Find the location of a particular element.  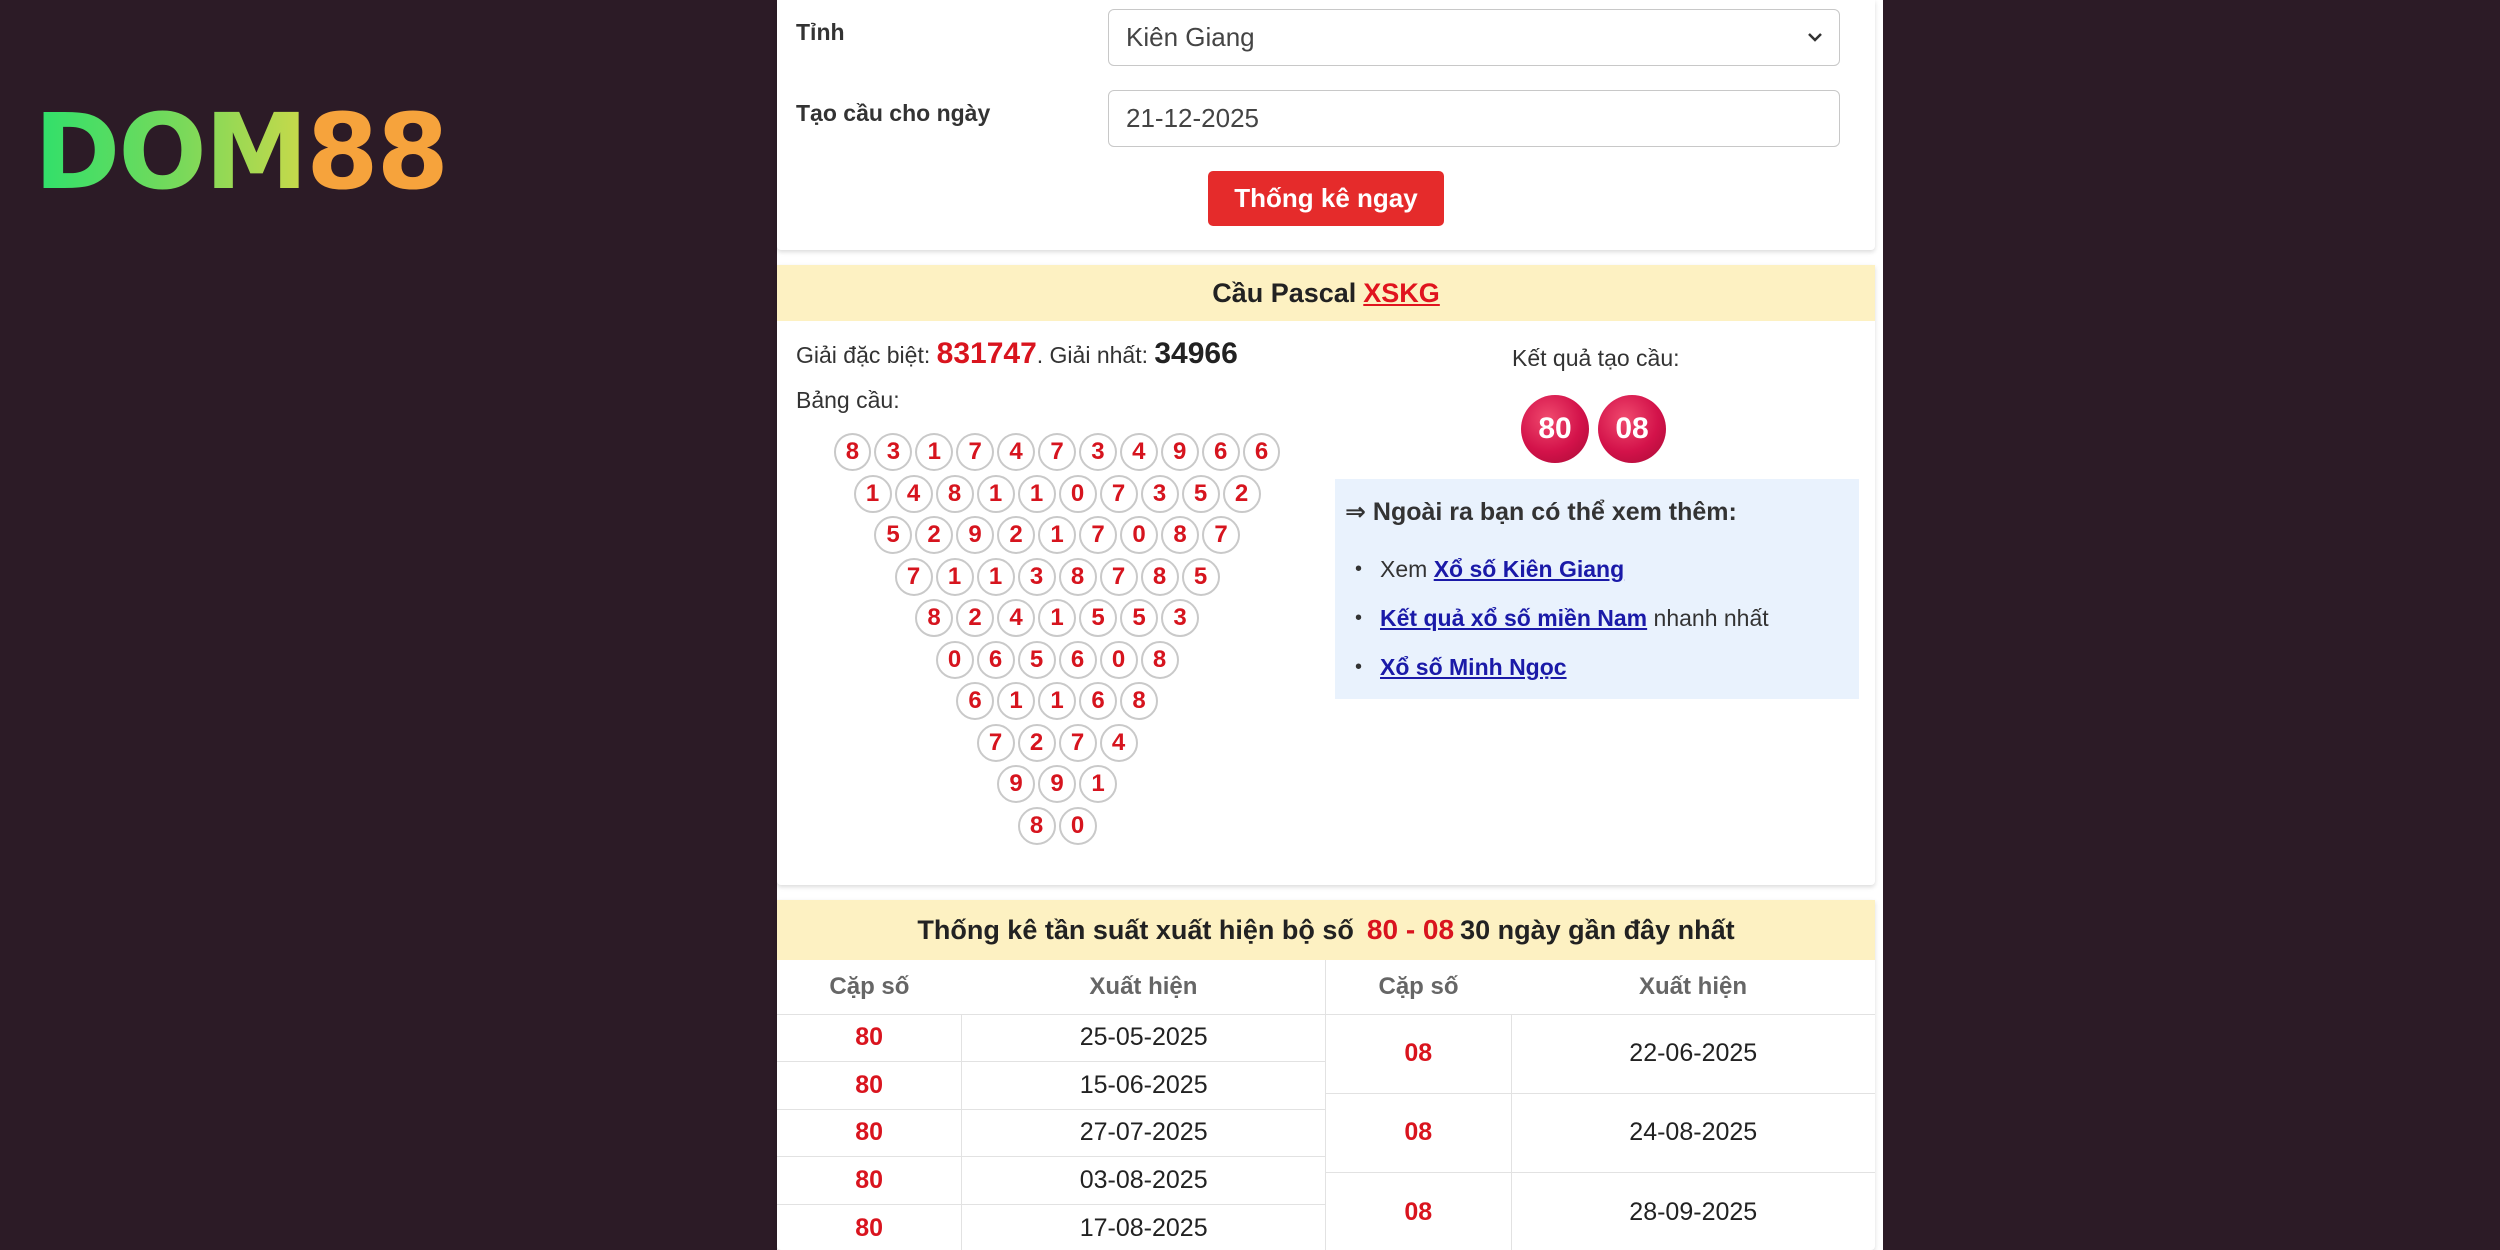

table-row: 08 24-08-2025 is located at coordinates (1600, 1132).